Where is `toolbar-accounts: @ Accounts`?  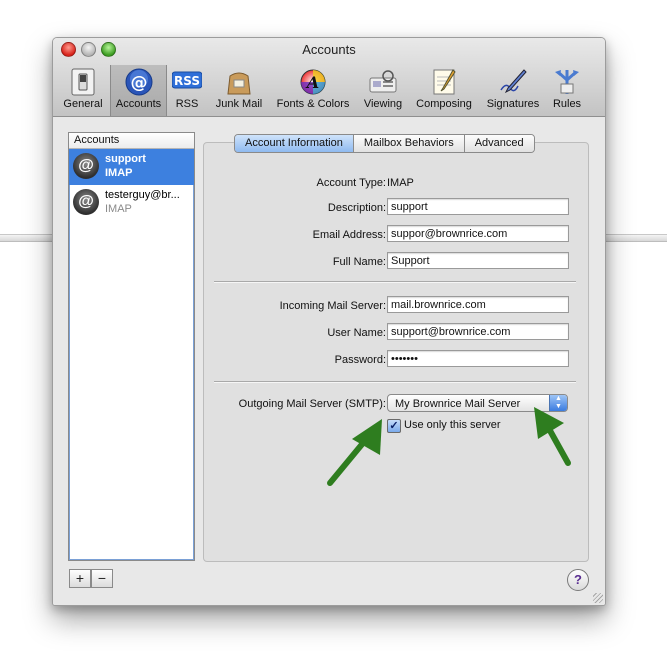
toolbar-accounts: @ Accounts is located at coordinates (138, 90).